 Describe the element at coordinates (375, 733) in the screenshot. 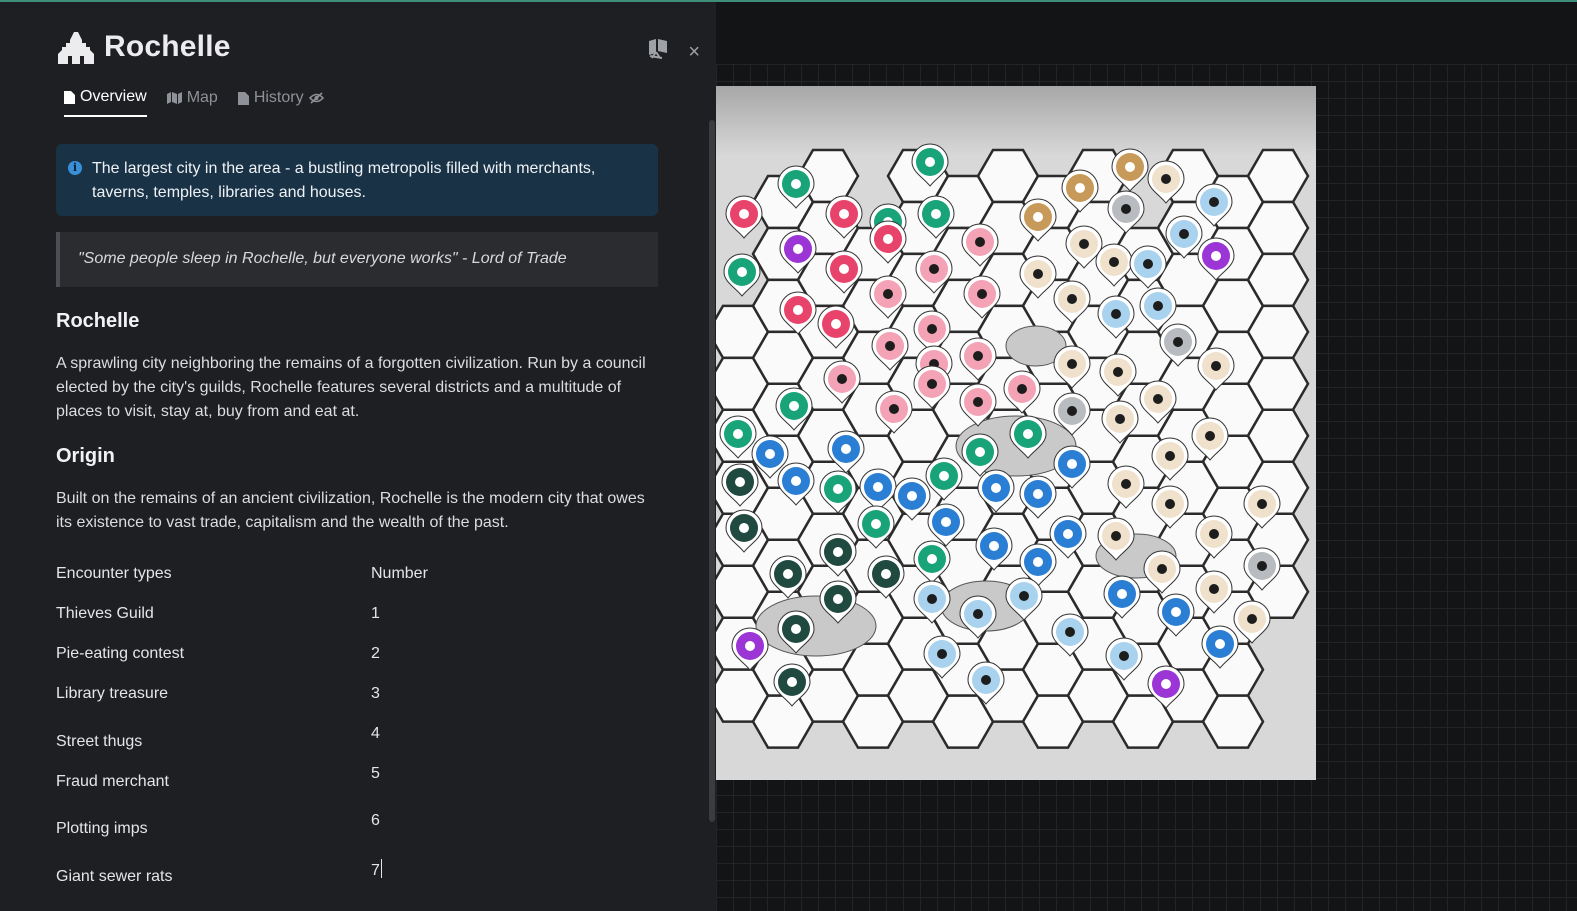

I see `table-cell-number: 4` at that location.